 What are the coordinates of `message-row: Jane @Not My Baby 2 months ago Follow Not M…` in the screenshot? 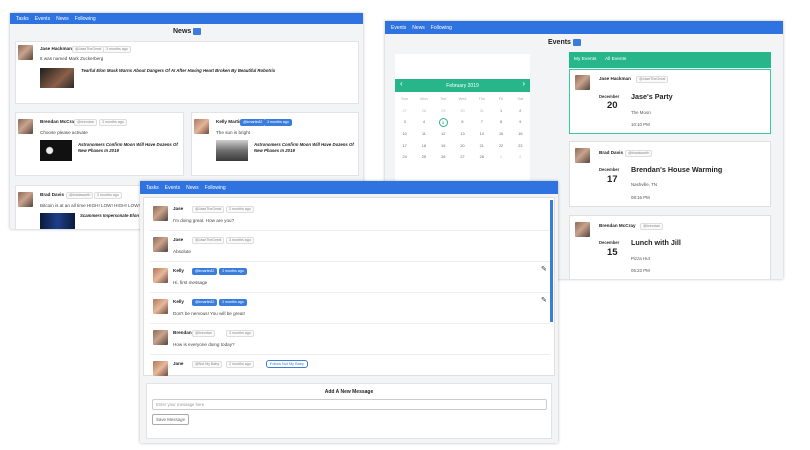 It's located at (350, 366).